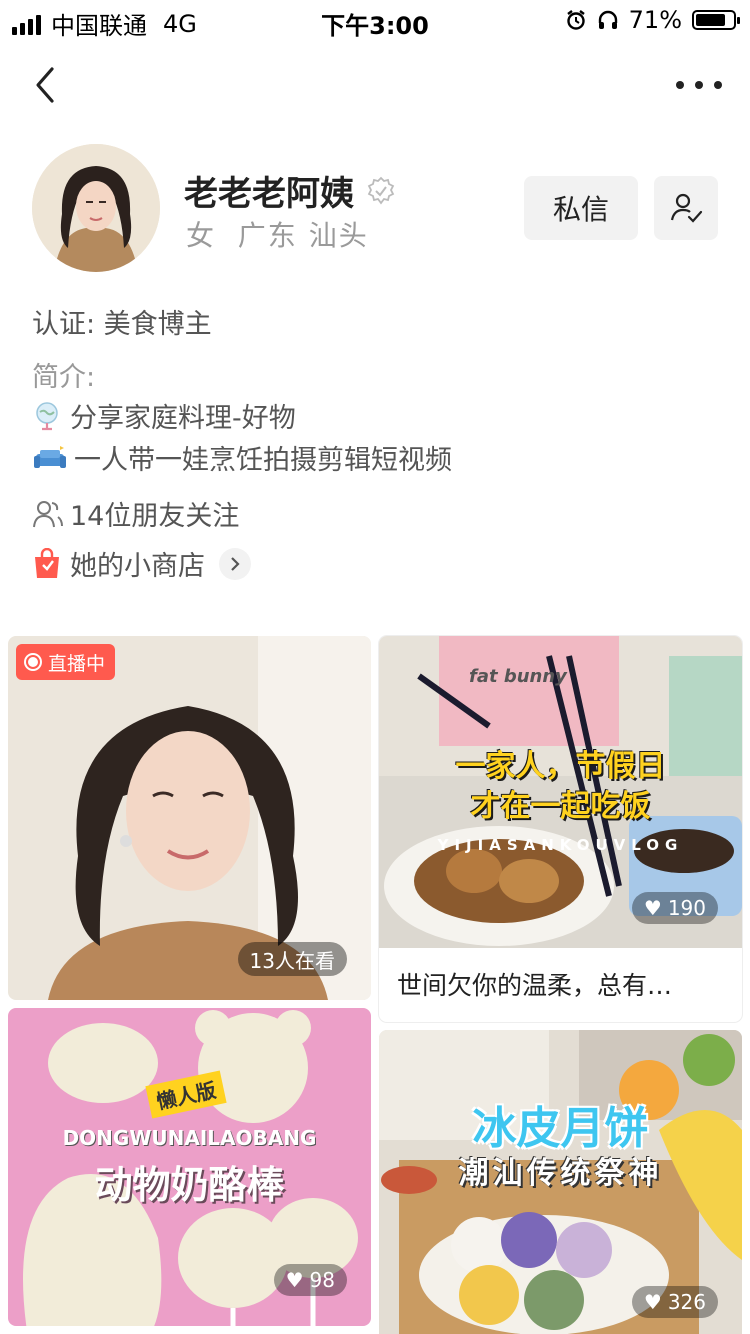  What do you see at coordinates (155, 516) in the screenshot?
I see `friends-following-text: 14位朋友关注` at bounding box center [155, 516].